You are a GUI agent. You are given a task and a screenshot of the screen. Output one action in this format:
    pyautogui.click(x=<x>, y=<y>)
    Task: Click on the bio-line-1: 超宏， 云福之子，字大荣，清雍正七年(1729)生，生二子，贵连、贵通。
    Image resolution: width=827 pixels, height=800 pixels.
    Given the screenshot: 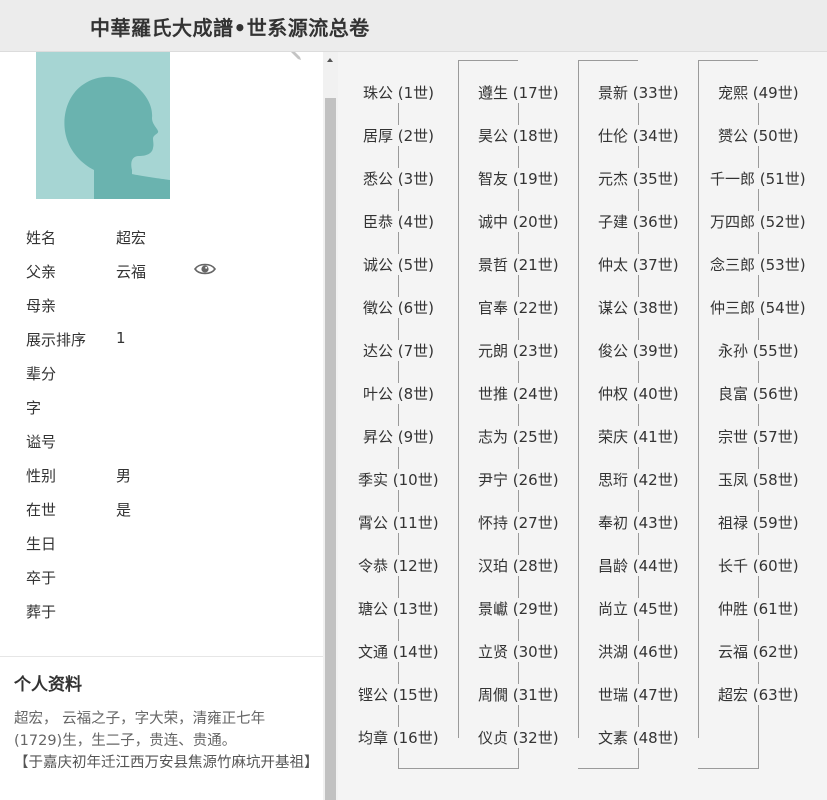 What is the action you would take?
    pyautogui.click(x=140, y=730)
    